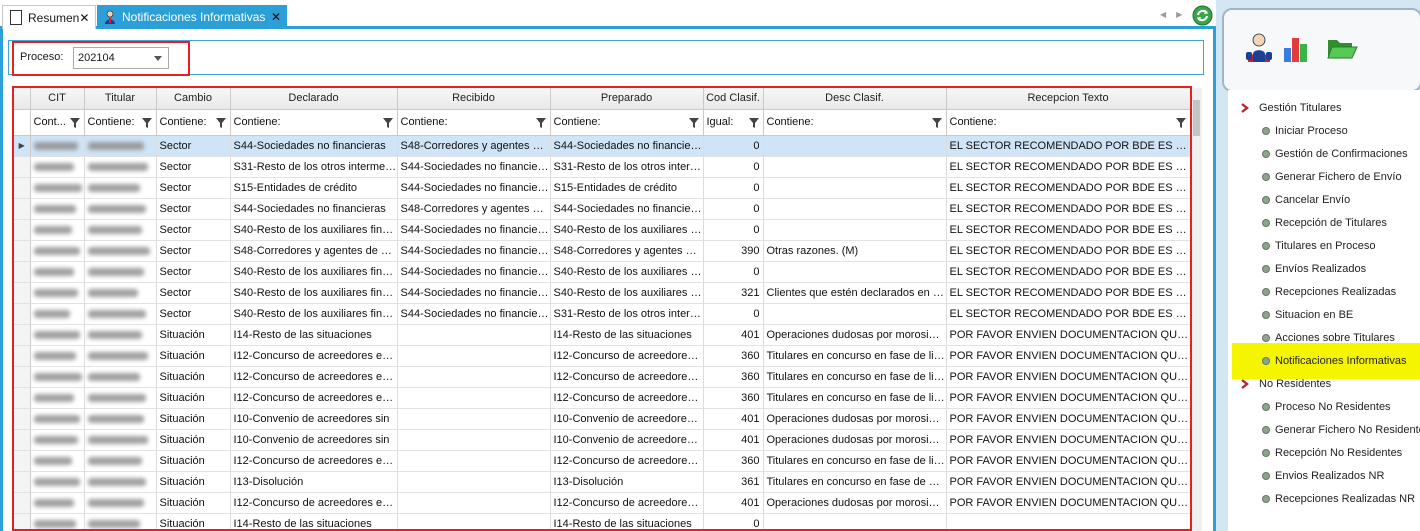 The height and width of the screenshot is (531, 1420). I want to click on cell-declarado: S31-Resto de los otros intermediarios, so click(314, 167).